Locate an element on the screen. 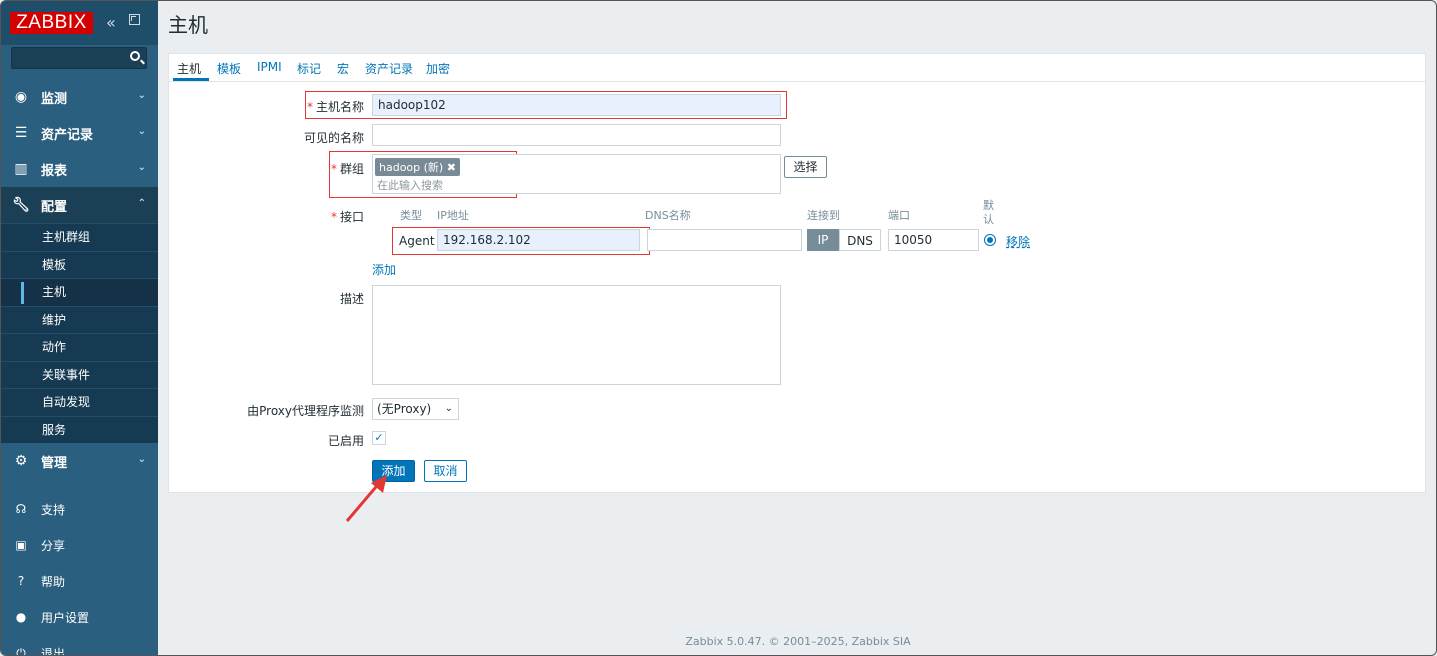 This screenshot has height=656, width=1437. gear-icon: ⚙ is located at coordinates (21, 461).